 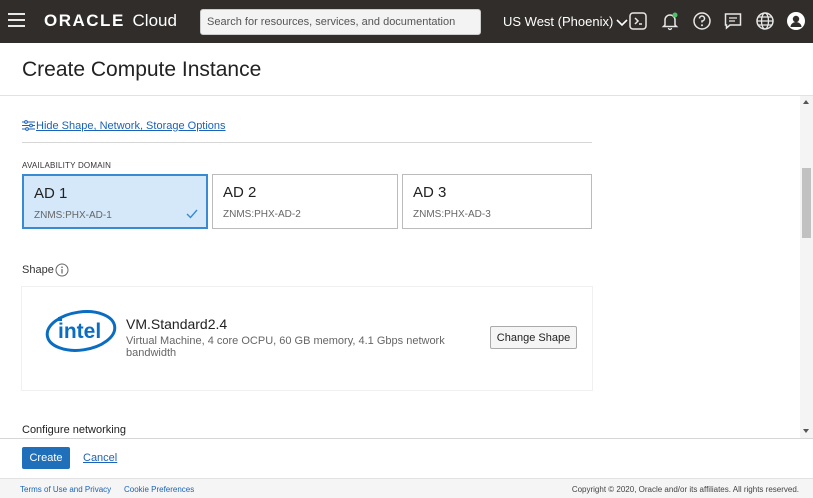 What do you see at coordinates (765, 21) in the screenshot?
I see `language-icon` at bounding box center [765, 21].